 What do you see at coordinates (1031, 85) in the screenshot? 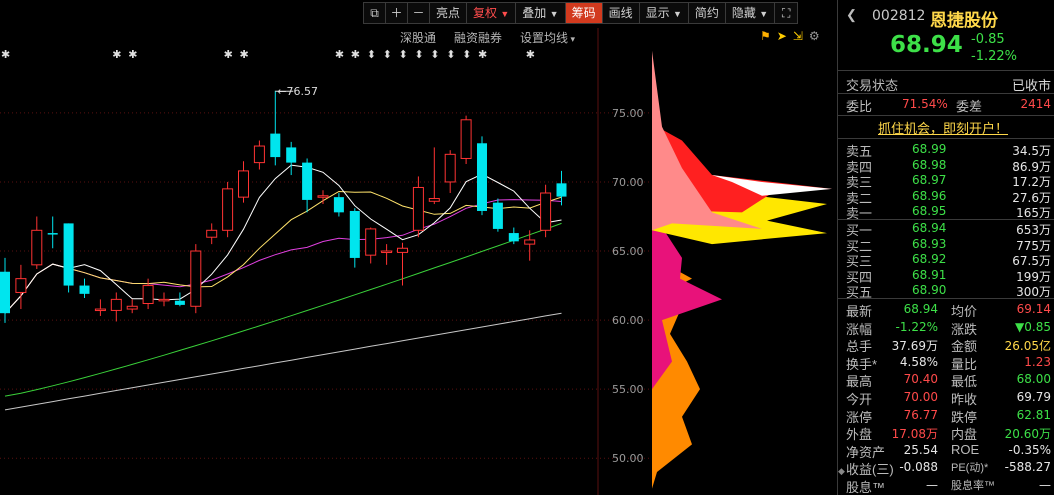
I see `trade-status-value: 已收市` at bounding box center [1031, 85].